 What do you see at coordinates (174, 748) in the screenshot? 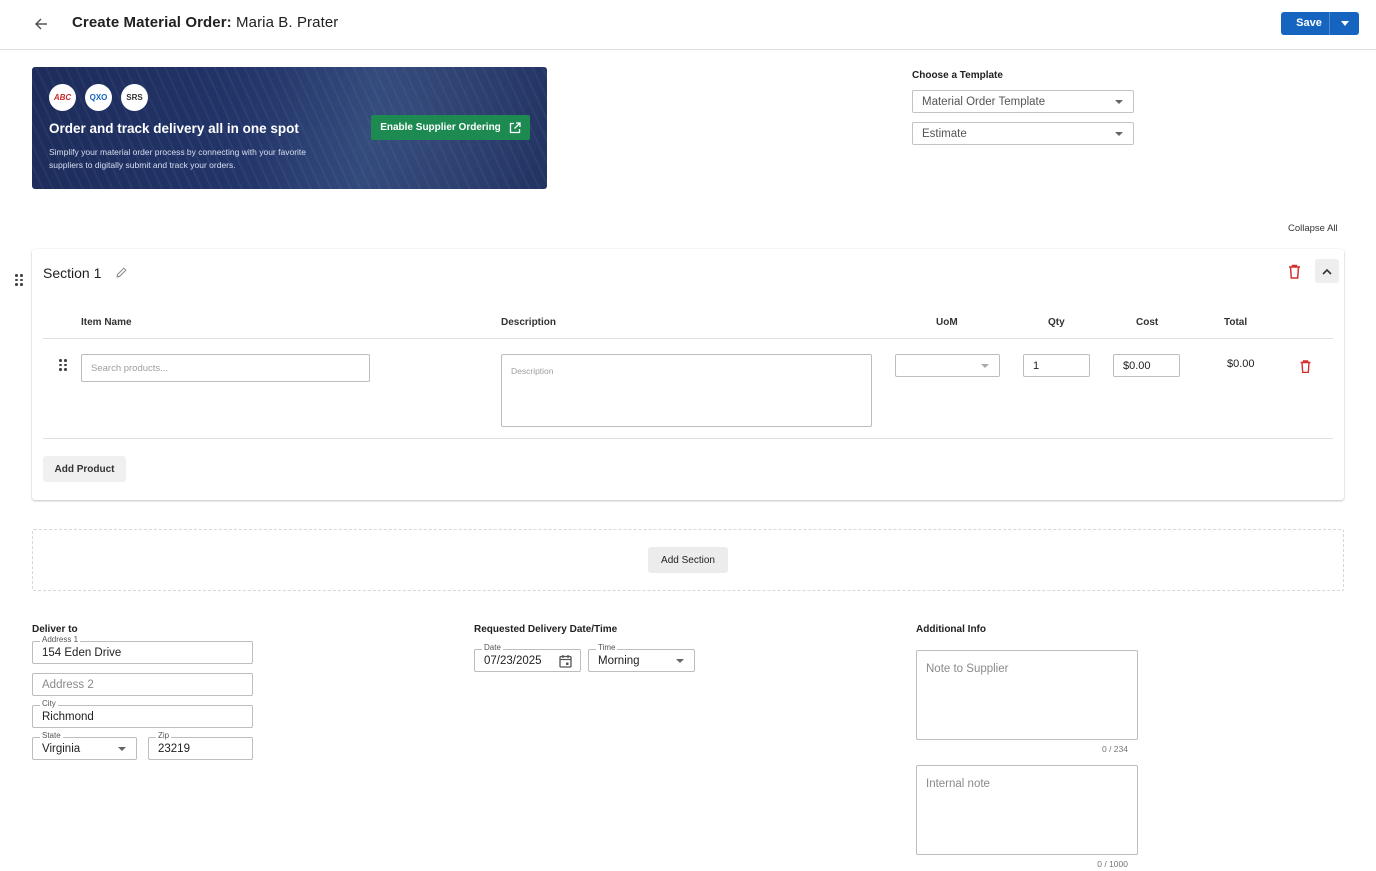
I see `zip-value: 23219` at bounding box center [174, 748].